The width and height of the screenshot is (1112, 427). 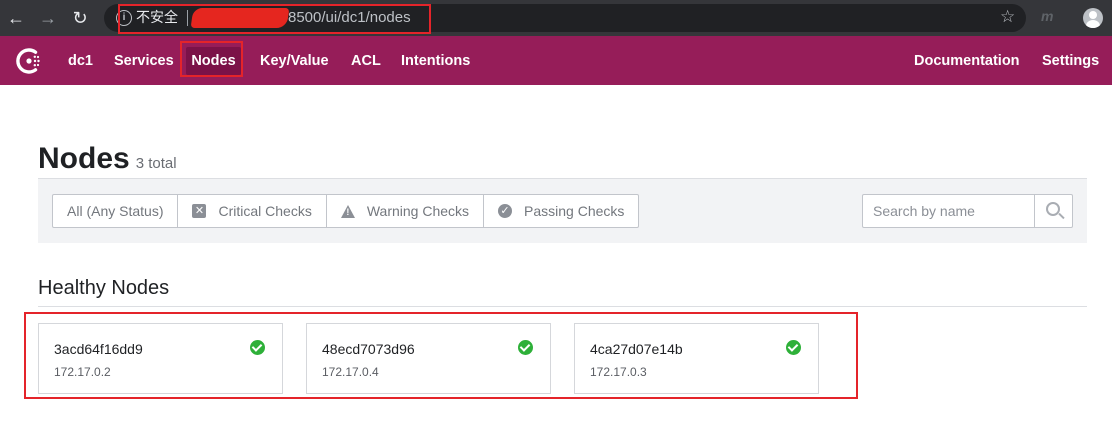 What do you see at coordinates (505, 211) in the screenshot?
I see `passing-check-icon: ✓` at bounding box center [505, 211].